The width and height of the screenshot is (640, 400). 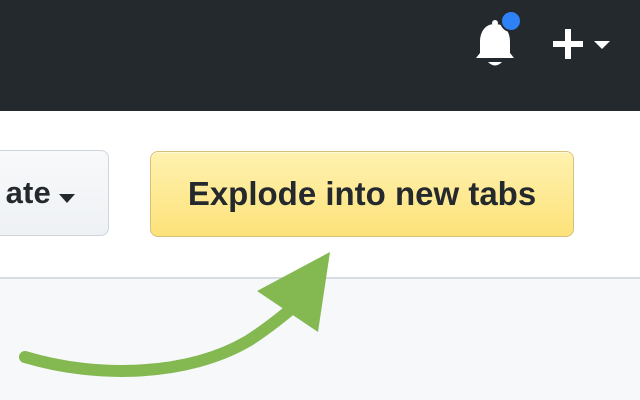 I want to click on content-divider, so click(x=320, y=278).